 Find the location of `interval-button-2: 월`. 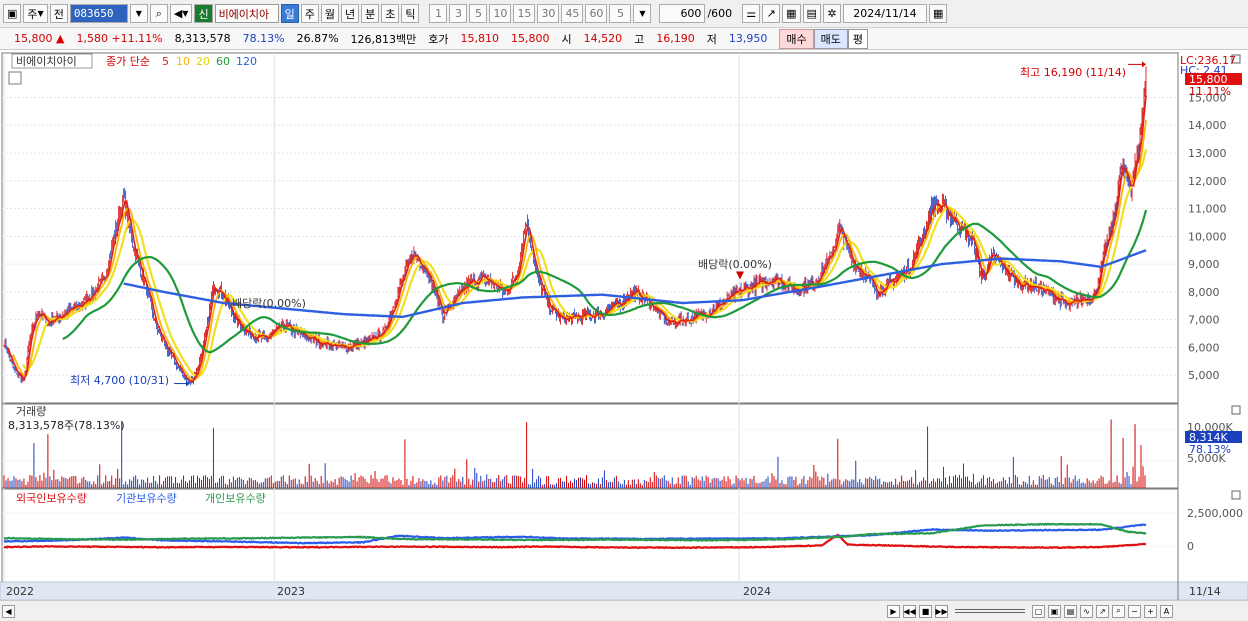

interval-button-2: 월 is located at coordinates (329, 13).